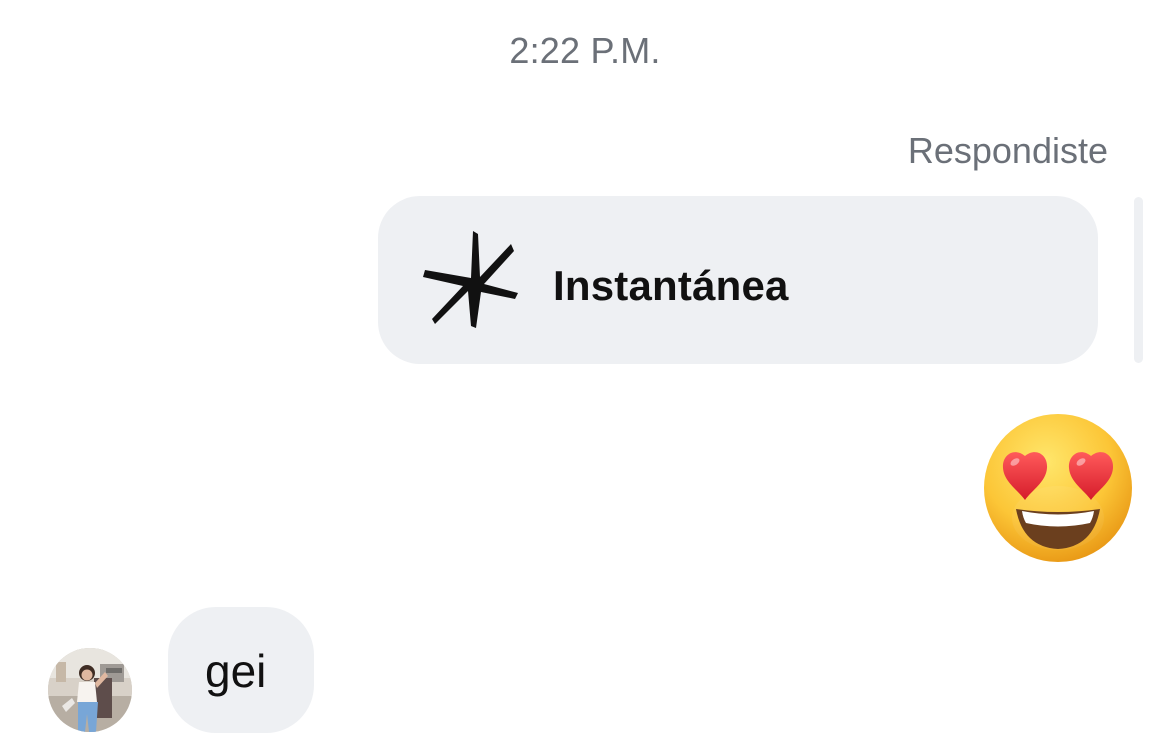  What do you see at coordinates (671, 285) in the screenshot?
I see `snap-label: Instantánea` at bounding box center [671, 285].